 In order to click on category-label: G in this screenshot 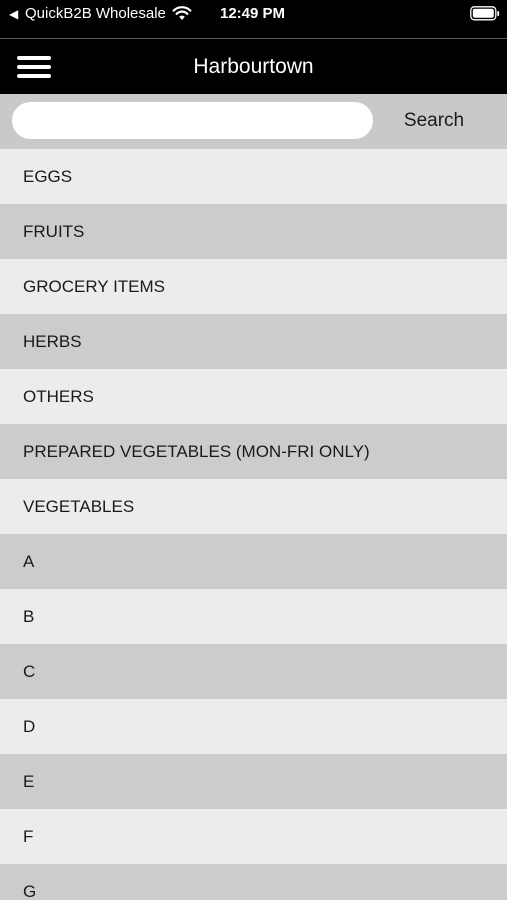, I will do `click(30, 890)`.